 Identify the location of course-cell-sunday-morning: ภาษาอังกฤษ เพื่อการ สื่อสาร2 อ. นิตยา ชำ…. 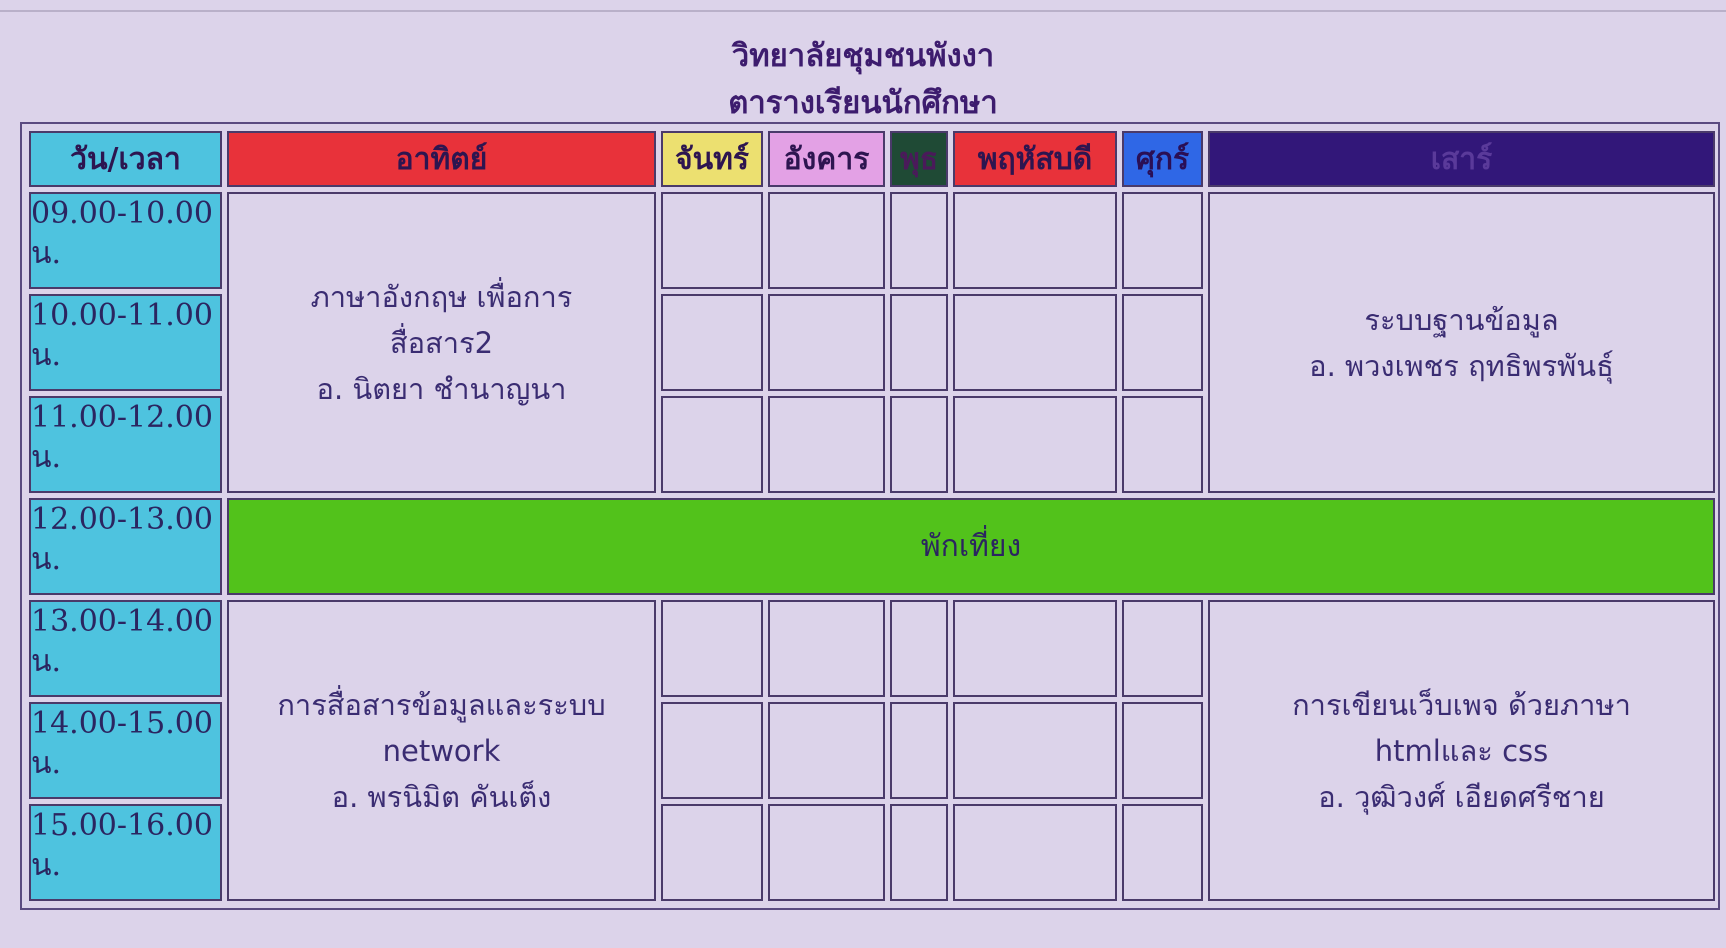
(441, 342).